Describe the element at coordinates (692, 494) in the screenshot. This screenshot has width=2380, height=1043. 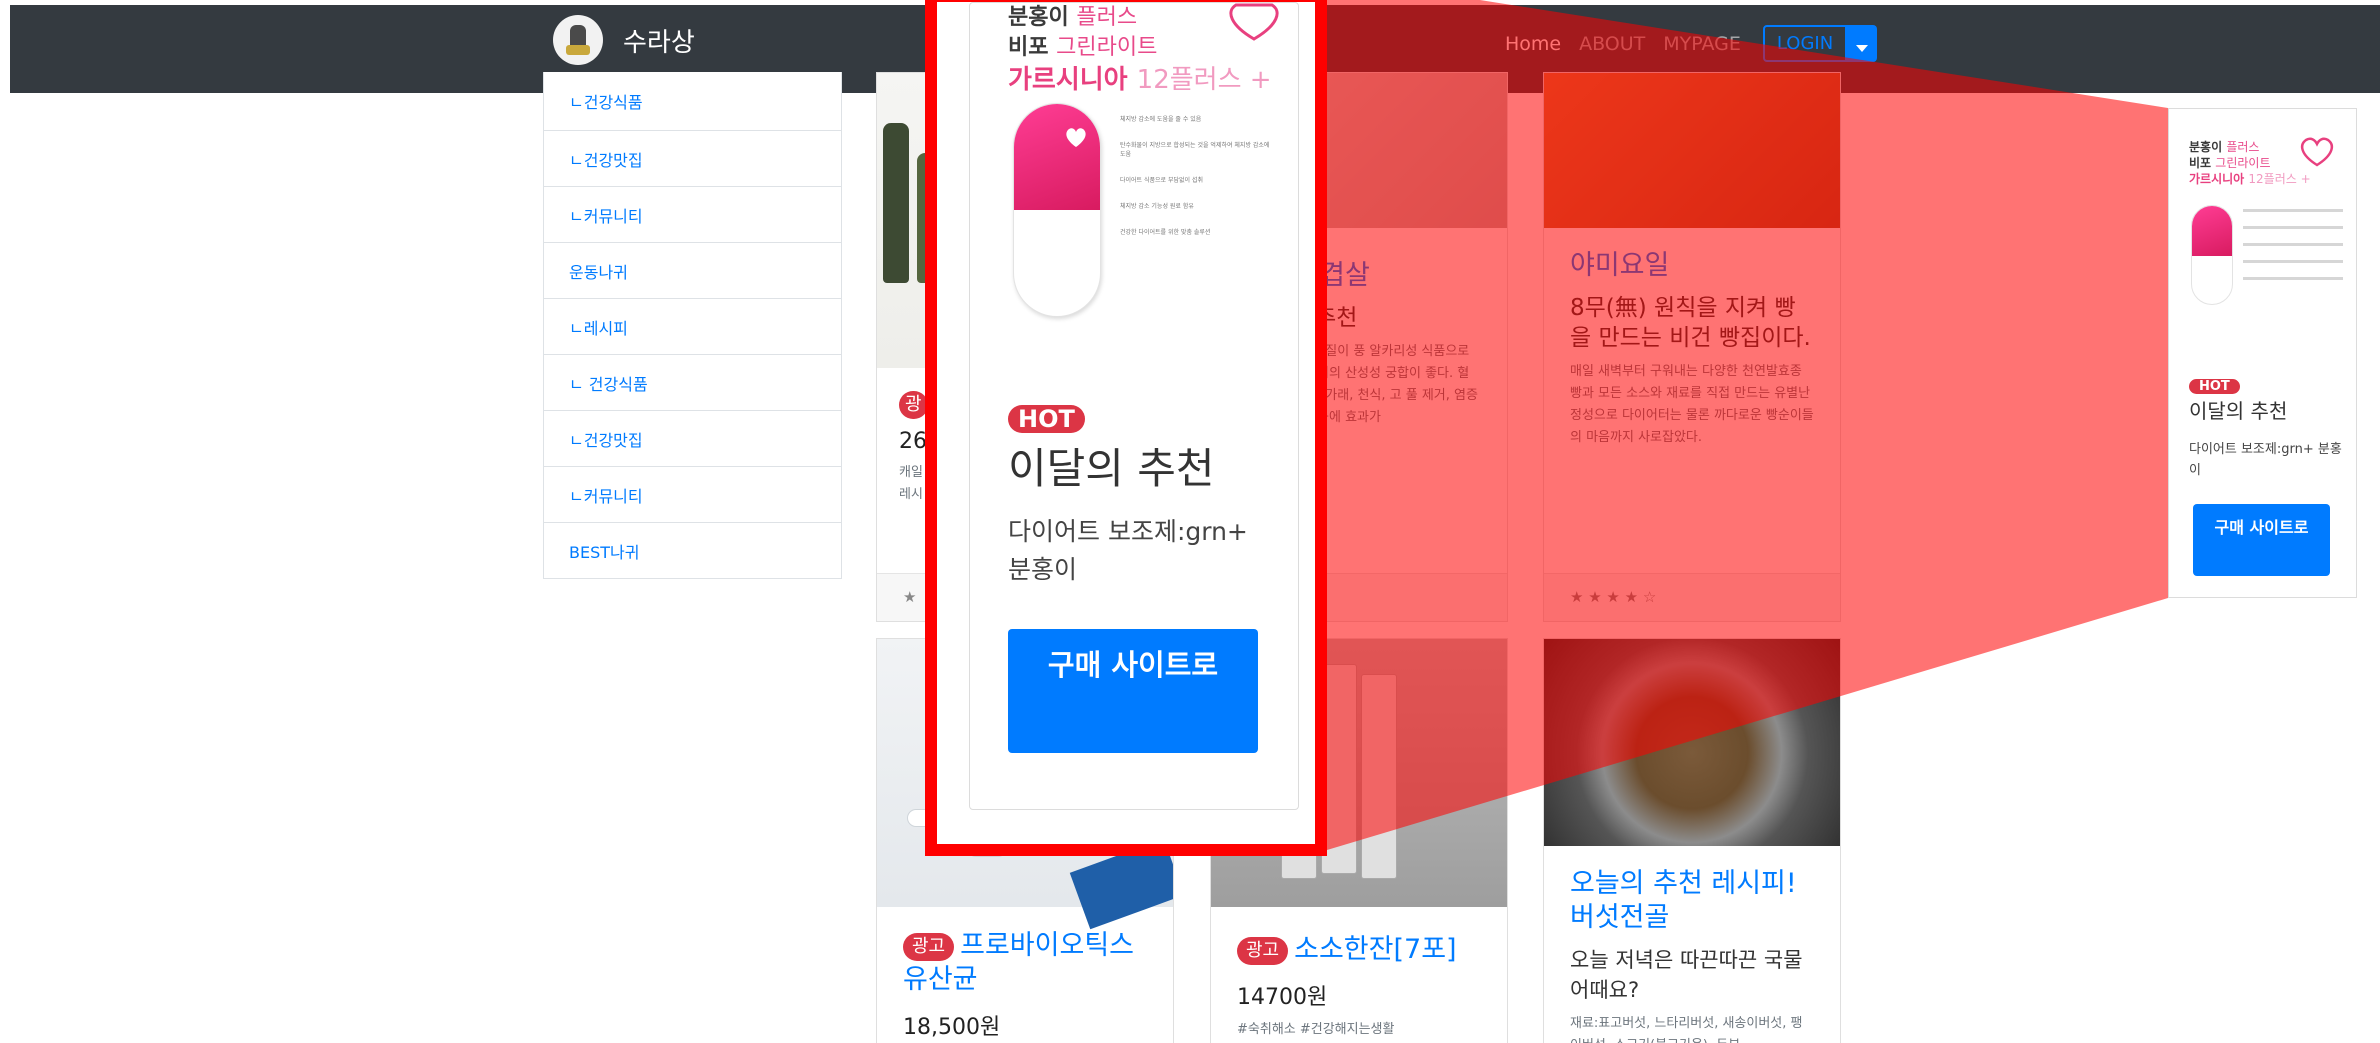
I see `sidebar-item-community-2: ㄴ커뮤니티` at that location.